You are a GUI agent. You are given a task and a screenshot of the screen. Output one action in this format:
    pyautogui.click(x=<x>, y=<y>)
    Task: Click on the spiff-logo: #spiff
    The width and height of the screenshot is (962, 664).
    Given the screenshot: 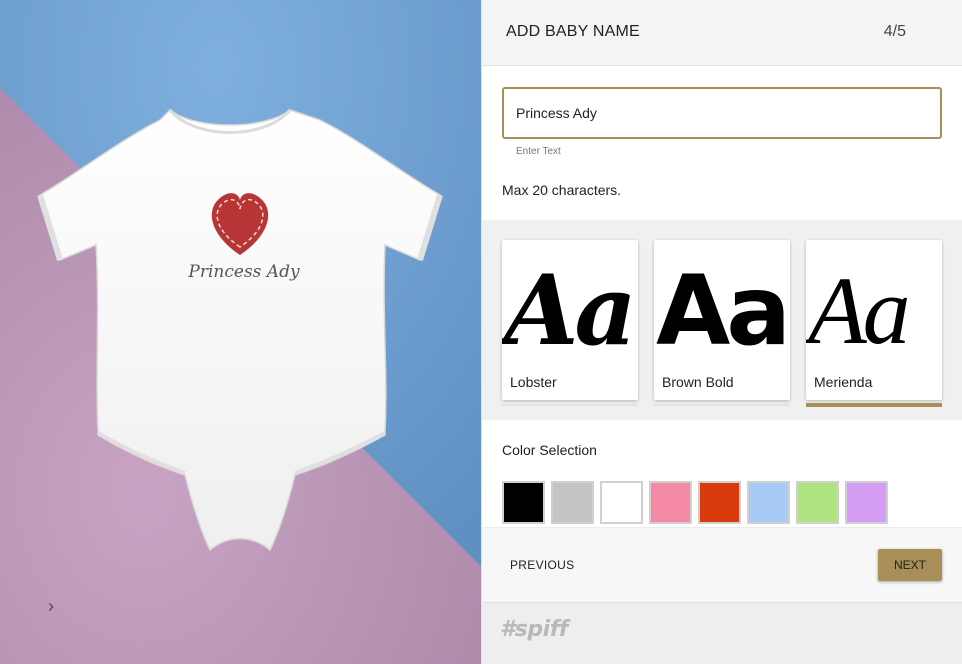 What is the action you would take?
    pyautogui.click(x=534, y=629)
    